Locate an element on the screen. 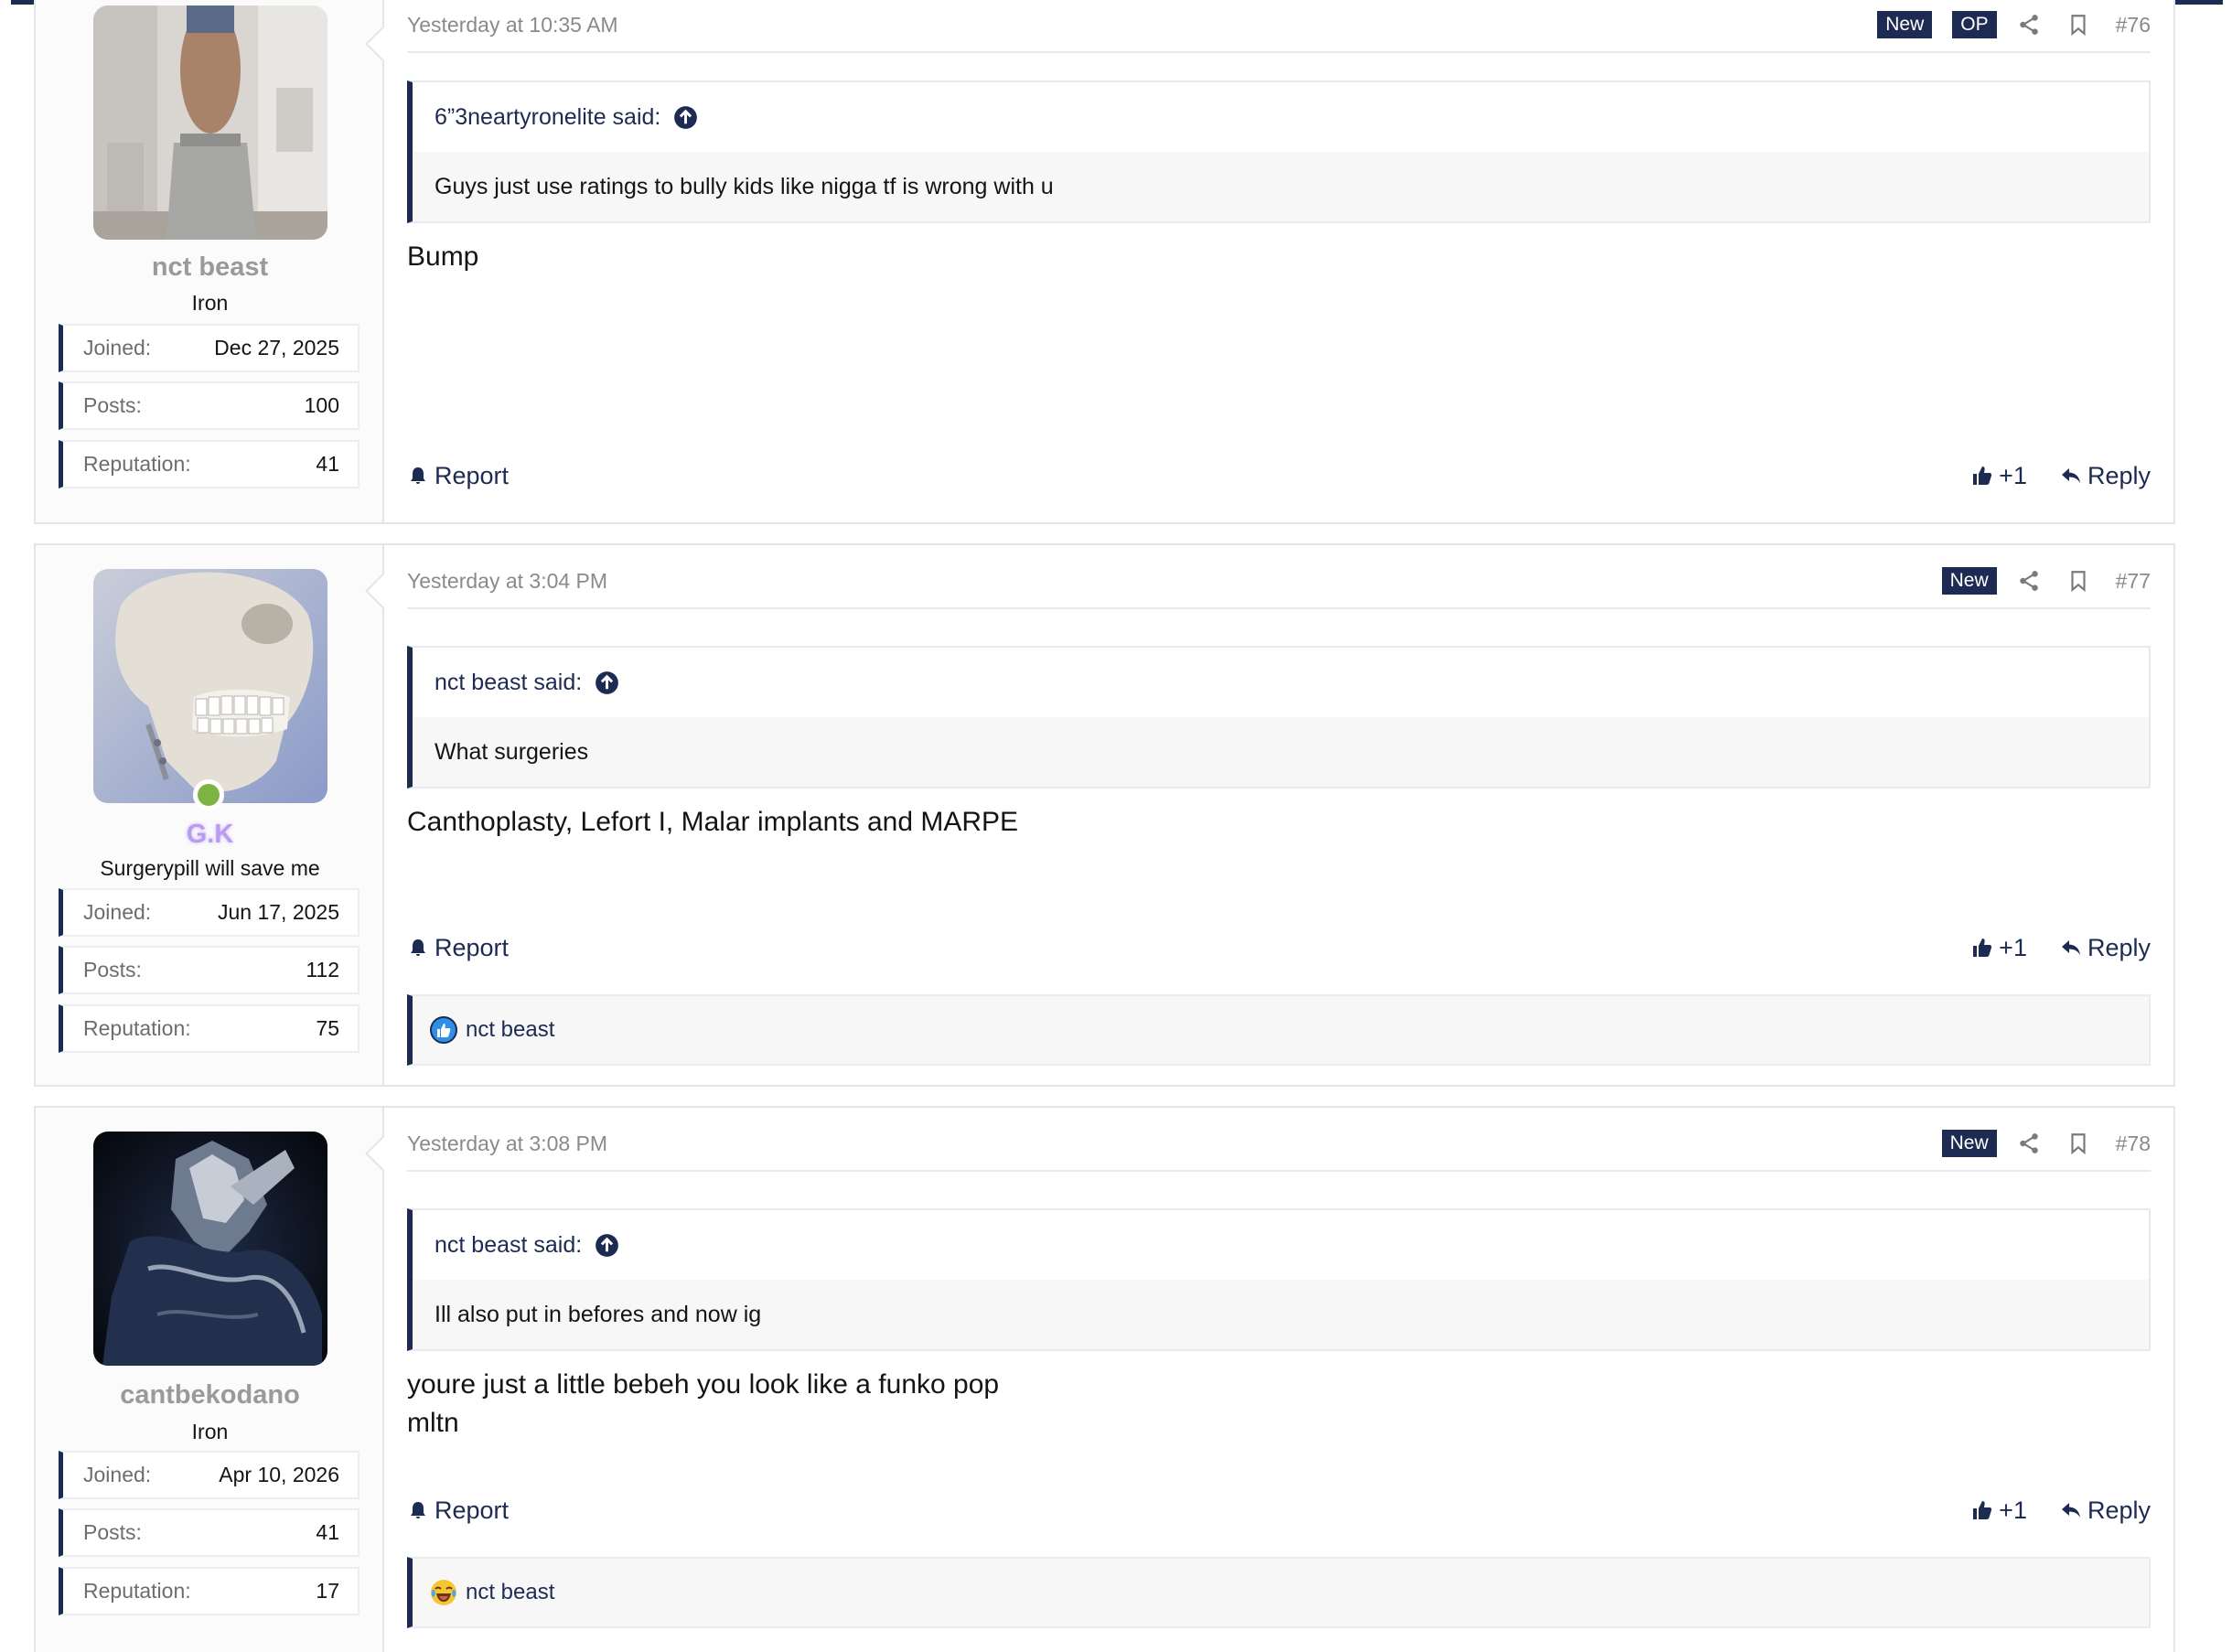 The width and height of the screenshot is (2232, 1652). post-number: #78 is located at coordinates (2133, 1144).